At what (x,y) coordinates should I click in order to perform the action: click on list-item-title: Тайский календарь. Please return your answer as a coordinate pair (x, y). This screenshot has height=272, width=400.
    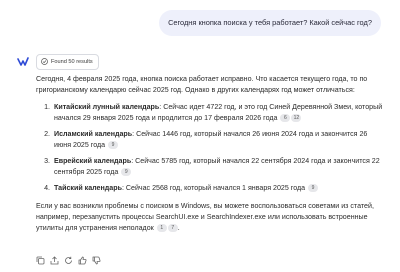
    Looking at the image, I should click on (88, 188).